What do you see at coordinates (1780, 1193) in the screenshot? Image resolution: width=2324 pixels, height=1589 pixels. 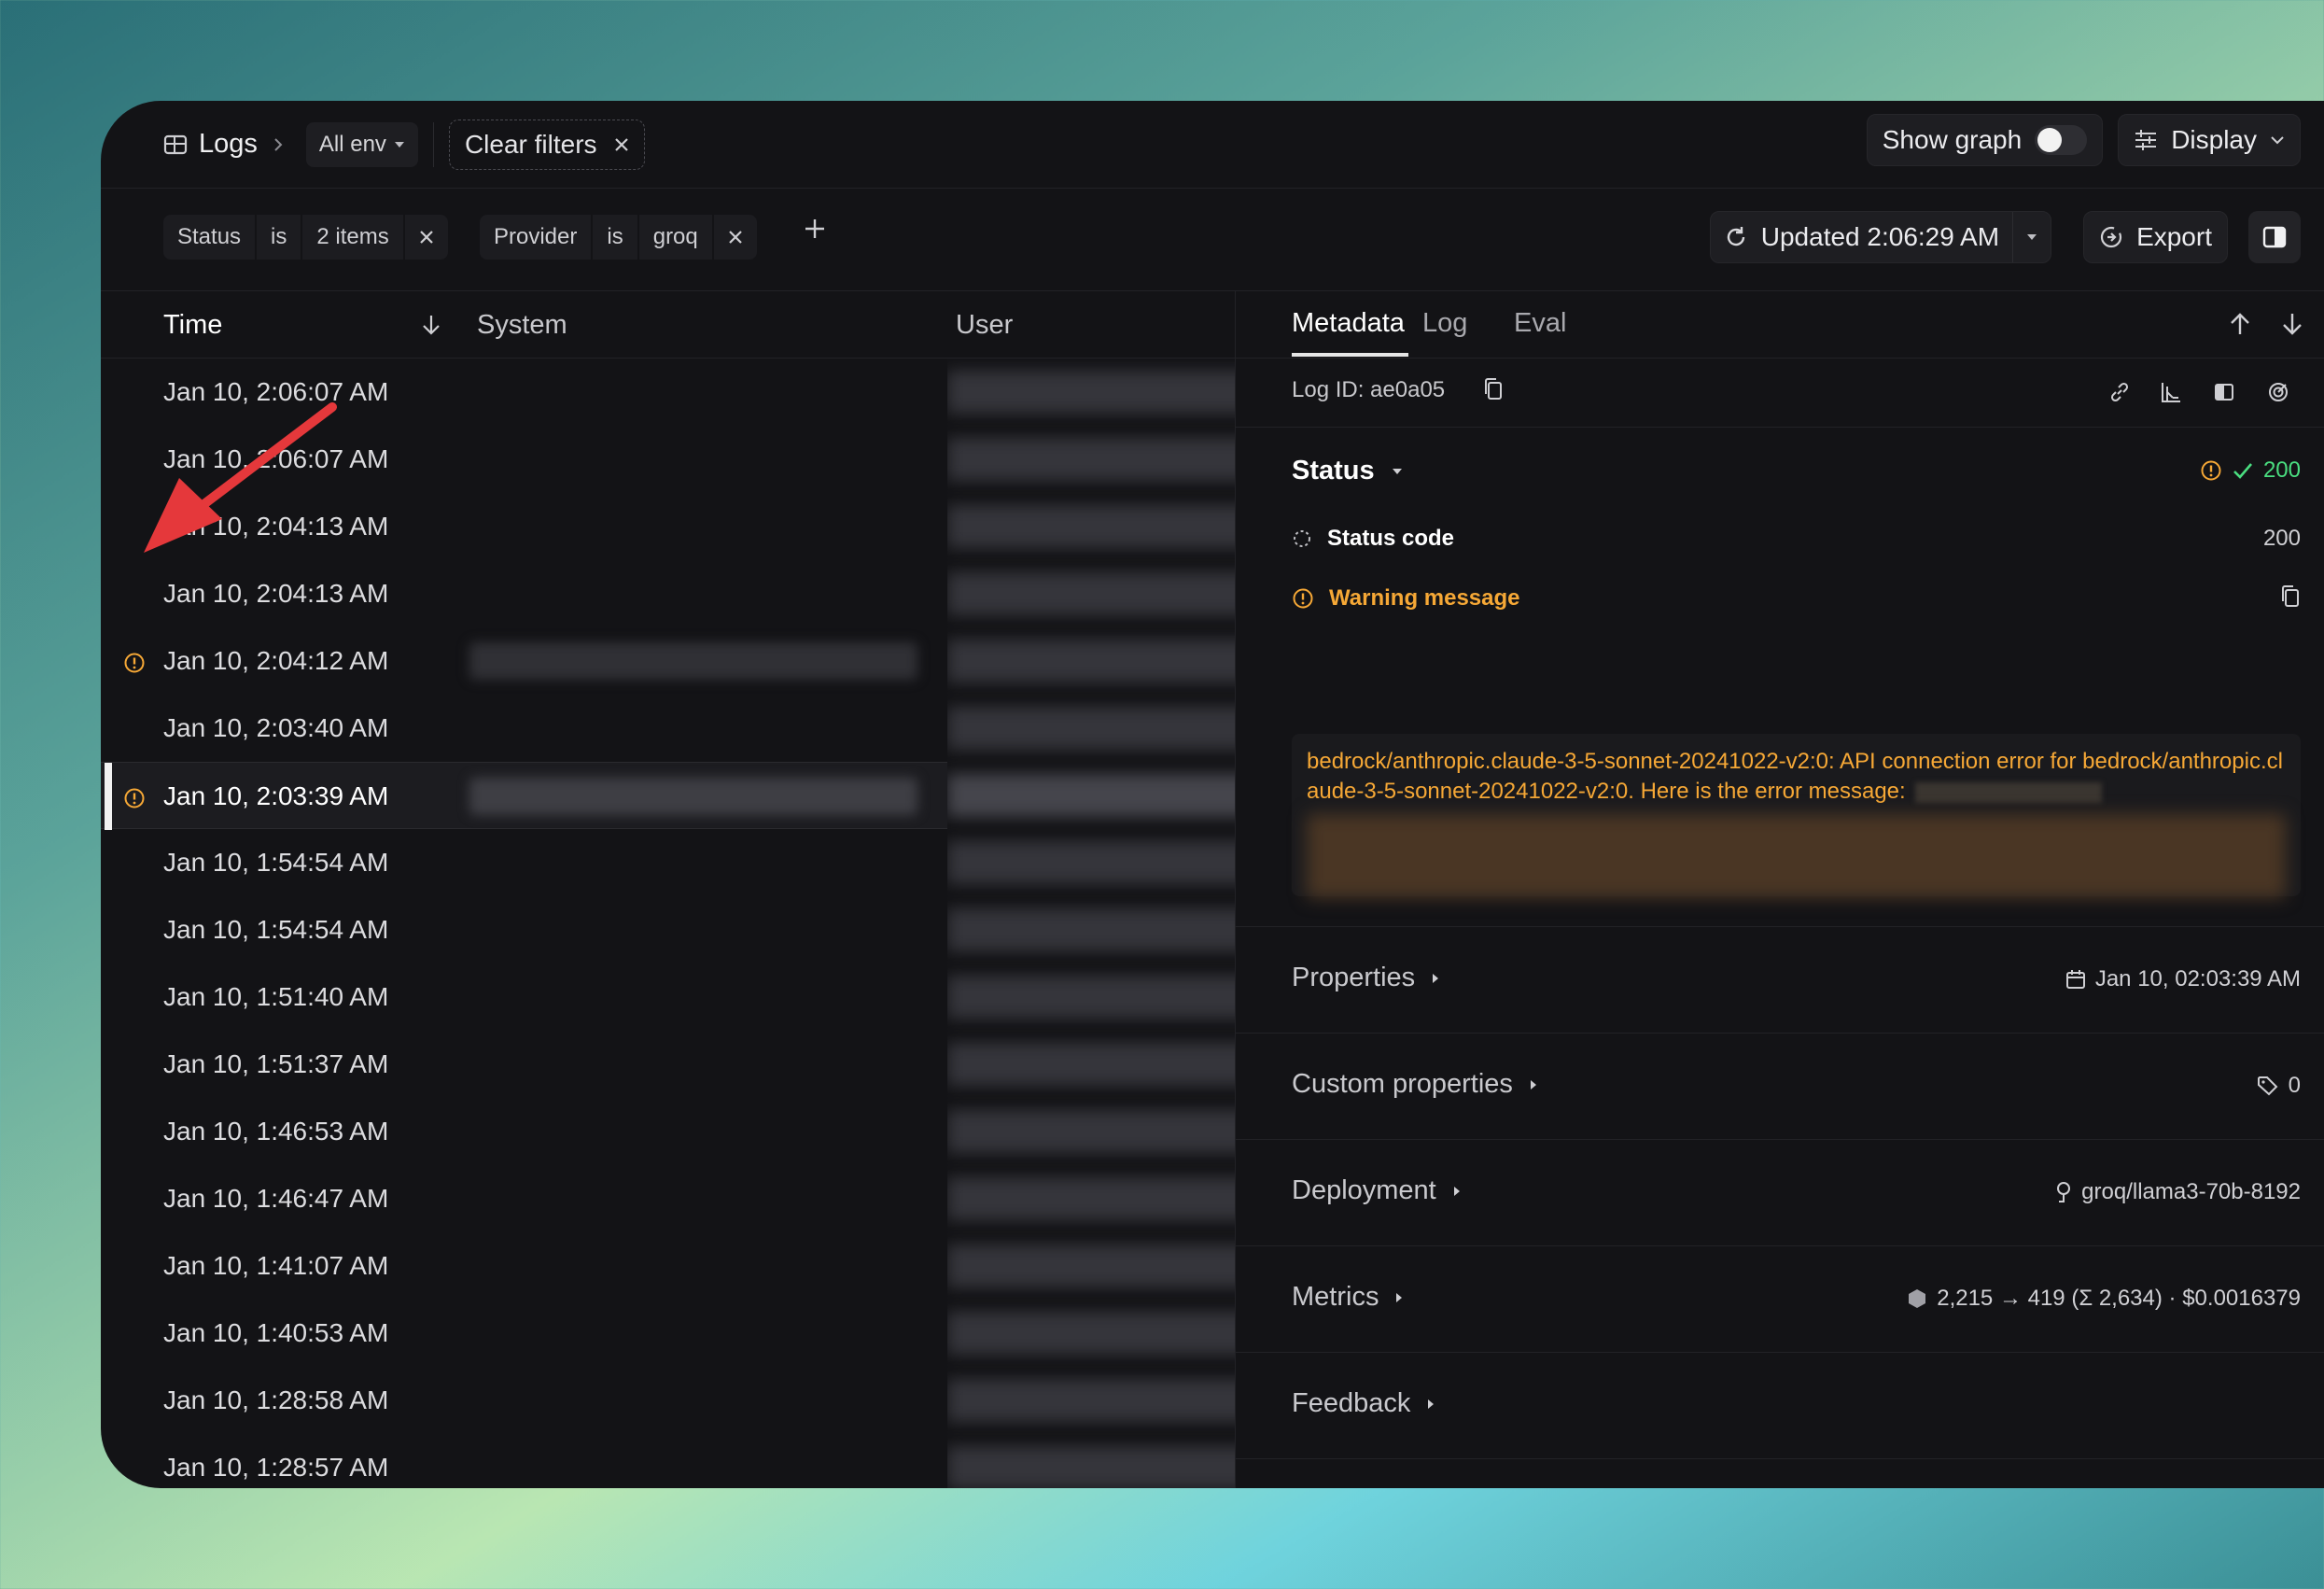 I see `section-deployment: Deployment groq/llama3-70b-8192` at bounding box center [1780, 1193].